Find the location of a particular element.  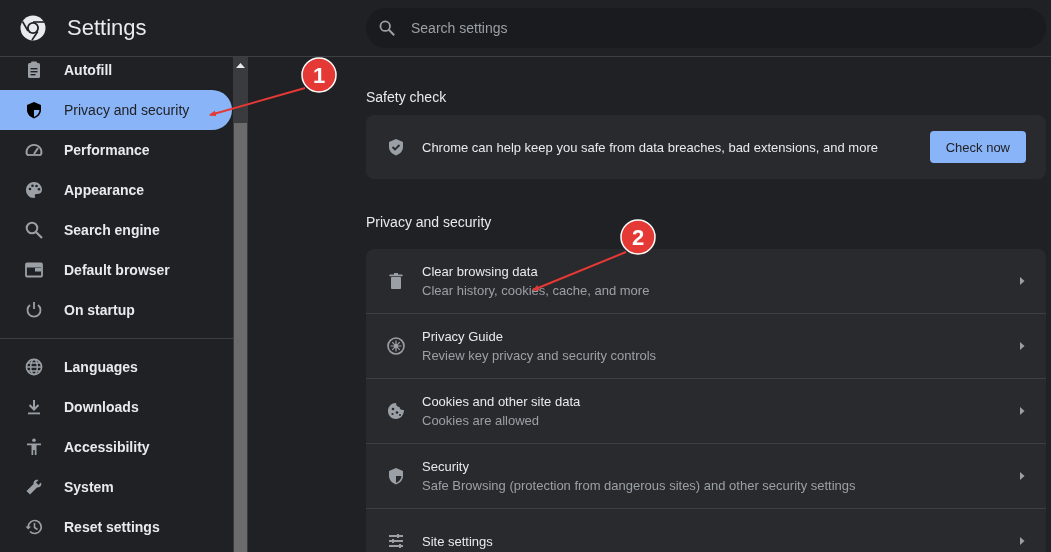

row-title: Security is located at coordinates (446, 466).